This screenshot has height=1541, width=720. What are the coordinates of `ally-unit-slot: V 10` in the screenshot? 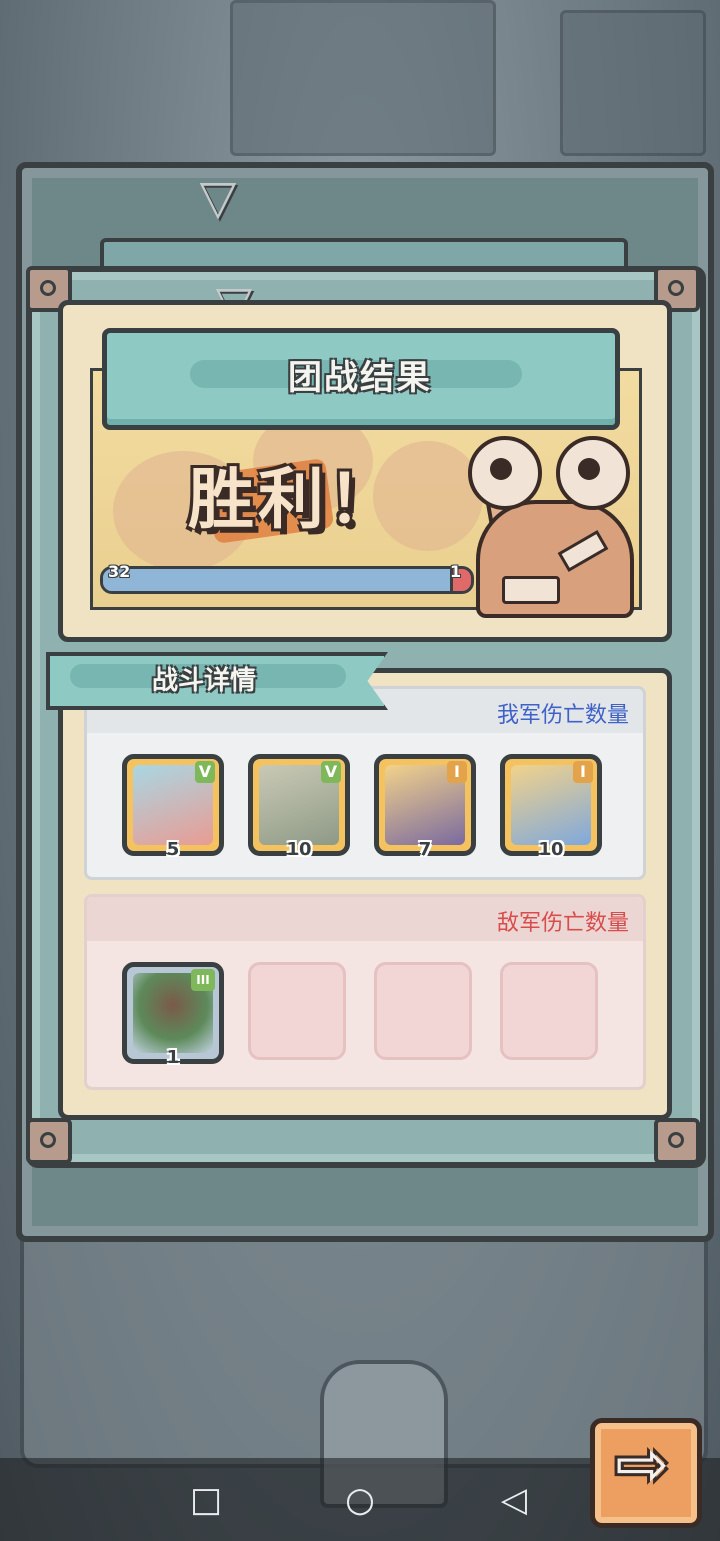 It's located at (299, 807).